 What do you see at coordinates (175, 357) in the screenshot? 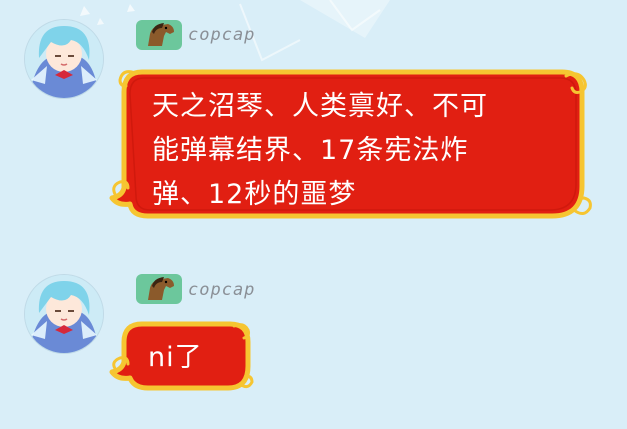
I see `message-text: ni了` at bounding box center [175, 357].